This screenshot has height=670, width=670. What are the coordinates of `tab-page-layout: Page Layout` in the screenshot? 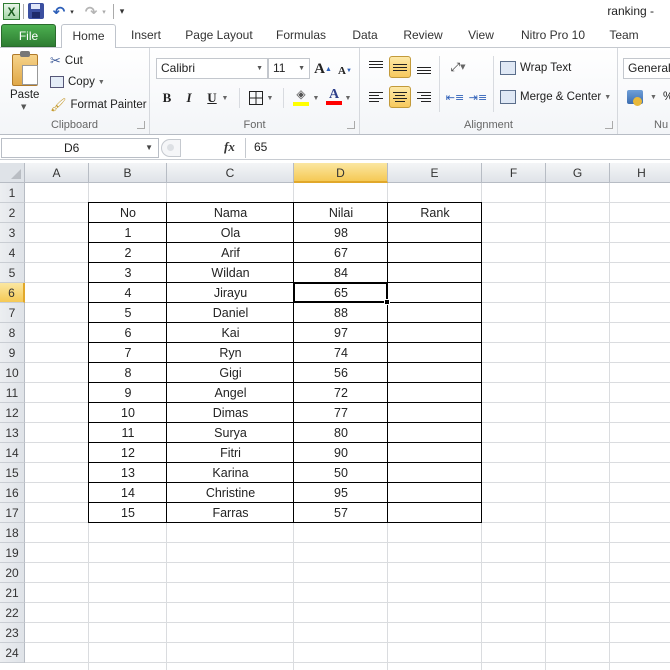 It's located at (219, 36).